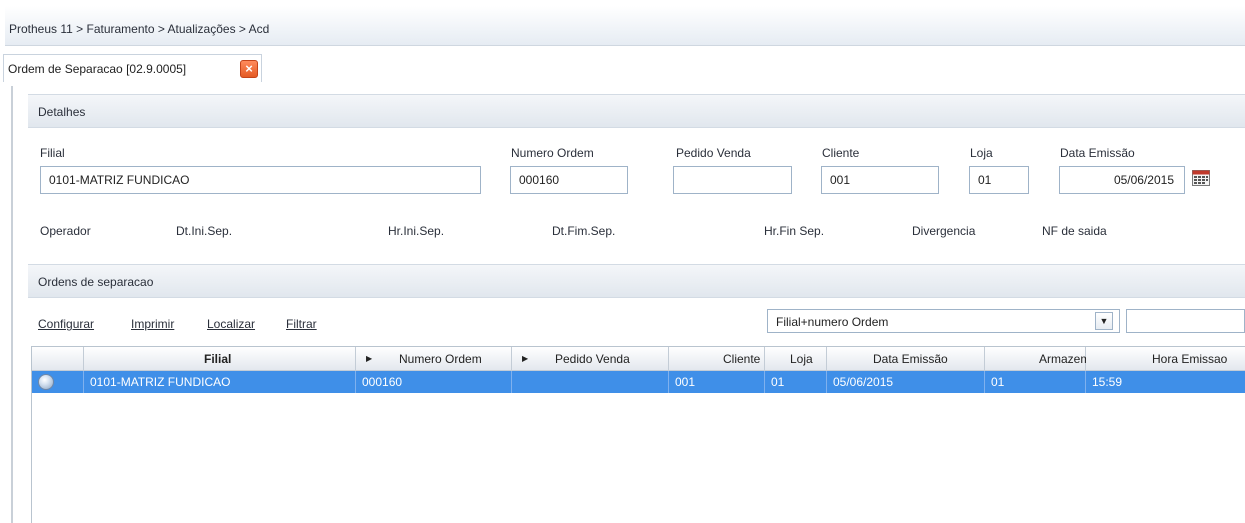  Describe the element at coordinates (713, 153) in the screenshot. I see `pedido-venda-label: Pedido Venda` at that location.